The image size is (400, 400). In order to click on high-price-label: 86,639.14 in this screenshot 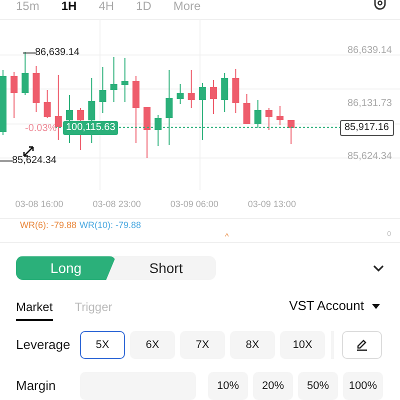, I will do `click(57, 52)`.